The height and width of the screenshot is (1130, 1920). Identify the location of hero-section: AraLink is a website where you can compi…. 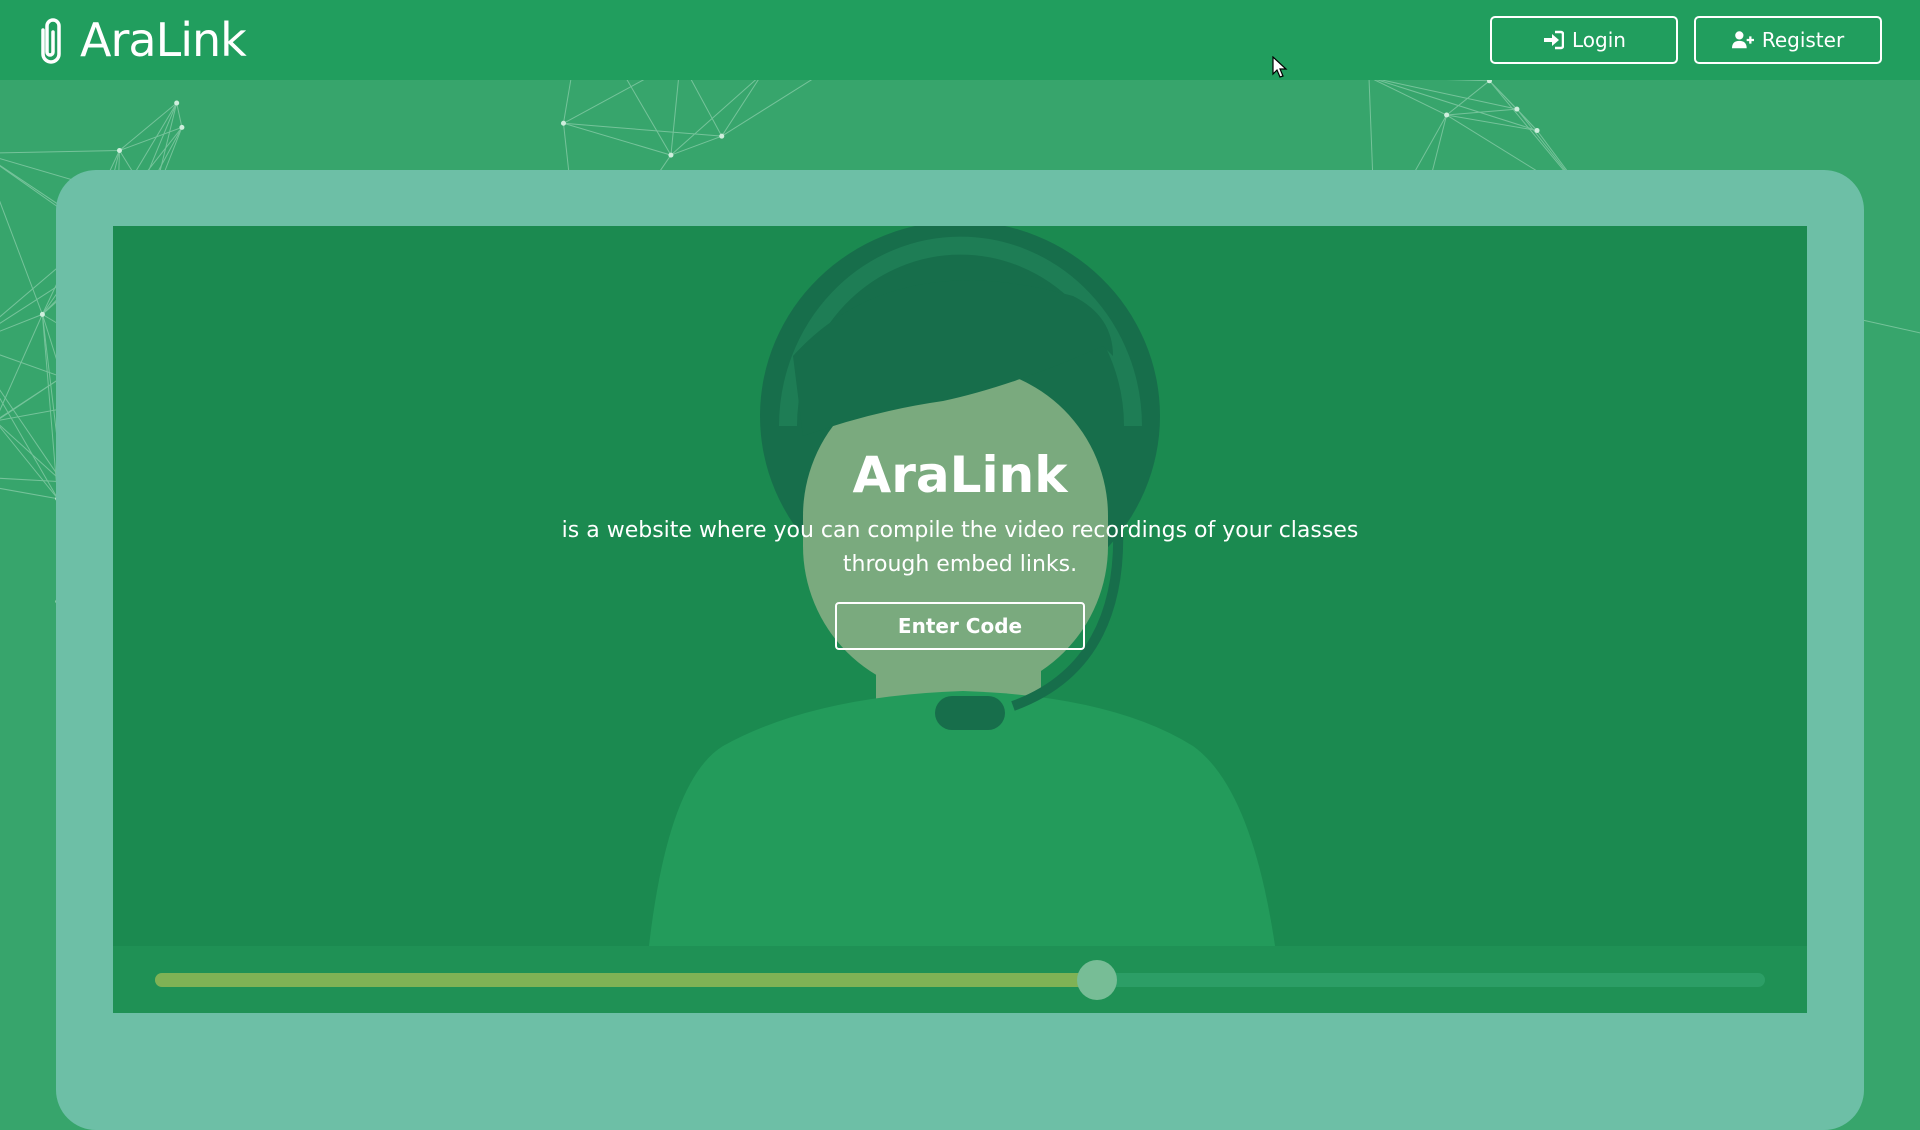
(960, 545).